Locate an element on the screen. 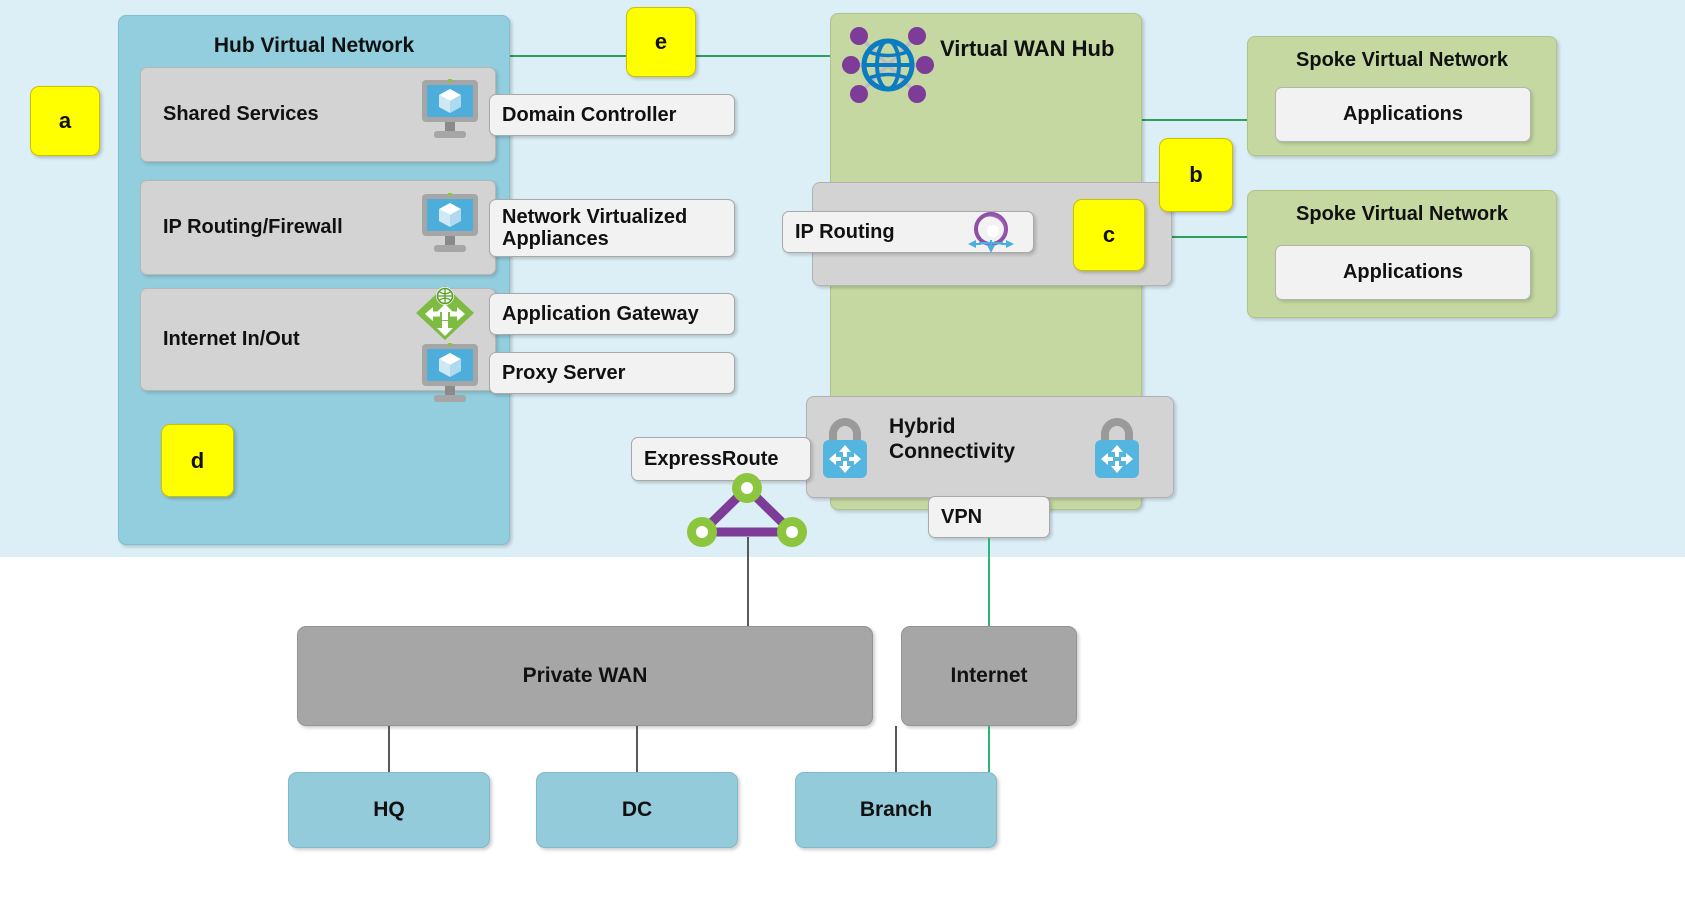 Image resolution: width=1685 pixels, height=913 pixels. callout-application-gateway: Application Gateway is located at coordinates (612, 314).